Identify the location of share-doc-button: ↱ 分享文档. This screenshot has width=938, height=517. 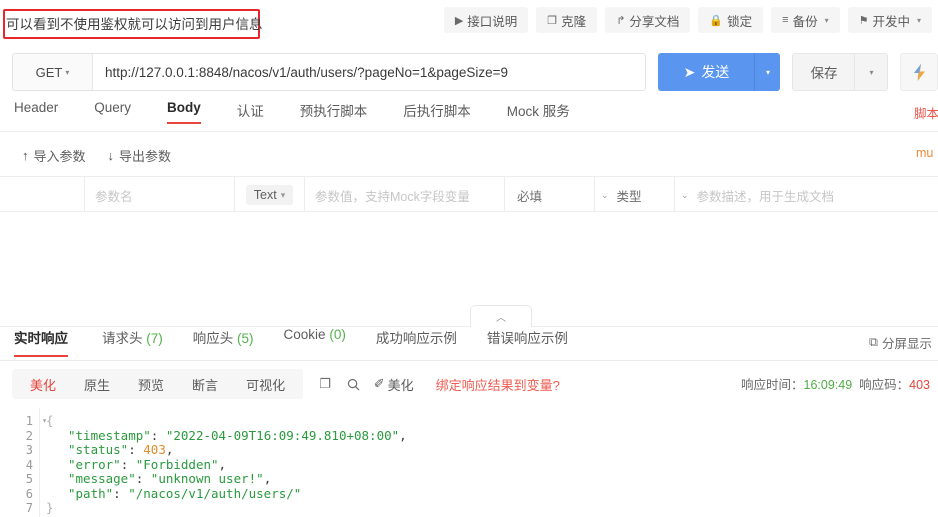
(648, 20).